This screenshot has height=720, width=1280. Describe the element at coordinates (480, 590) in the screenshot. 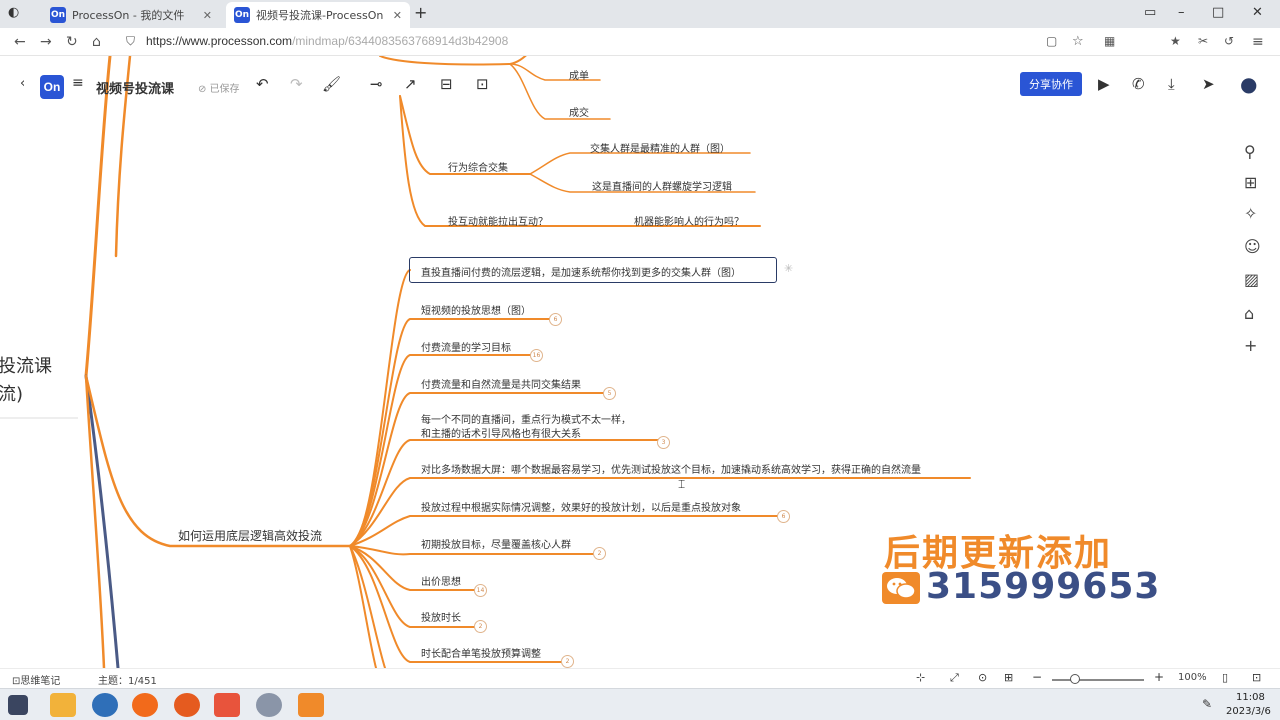

I see `child-count-badge: 14` at that location.